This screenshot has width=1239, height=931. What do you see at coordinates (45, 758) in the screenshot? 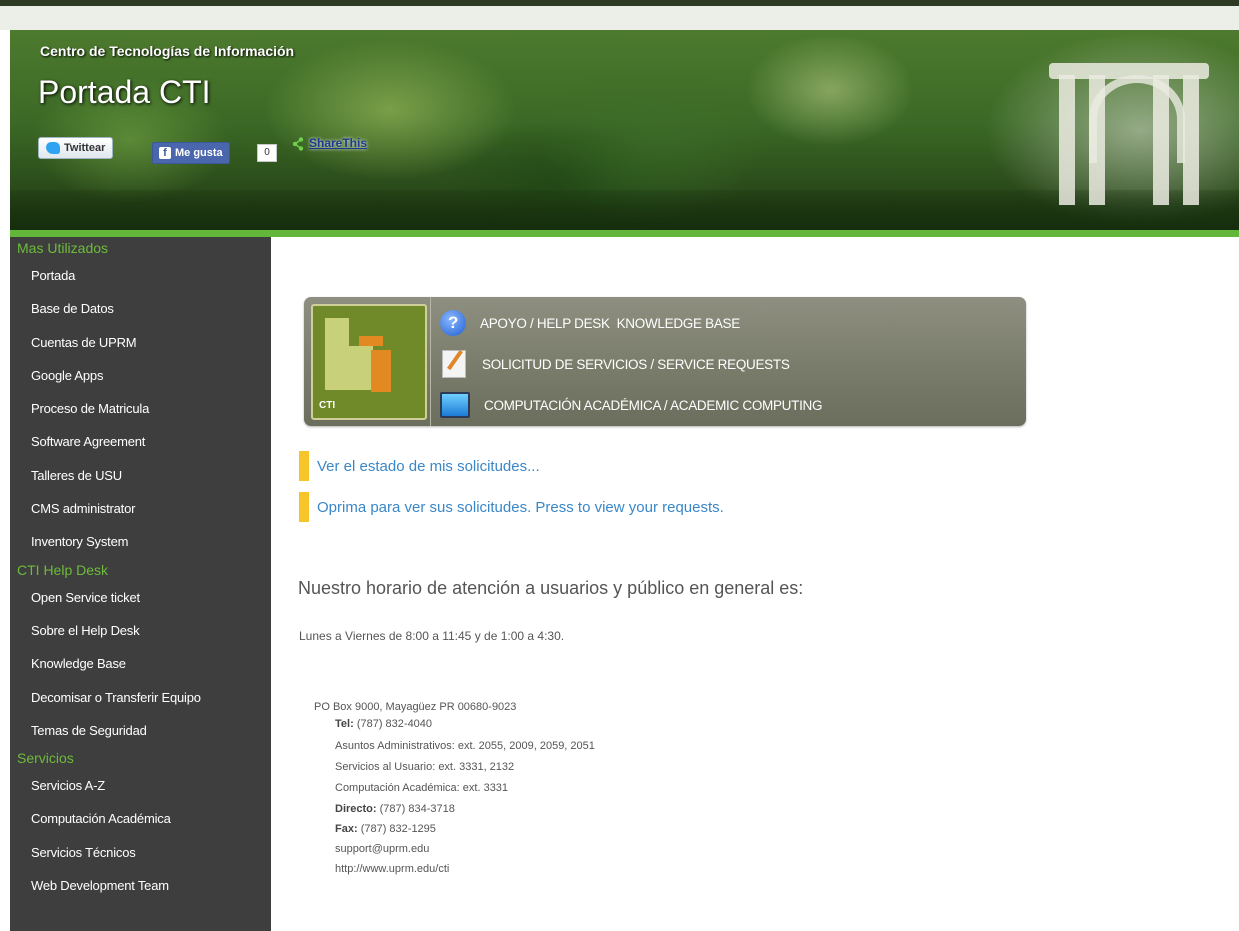
I see `sidebar-heading-servicios: Servicios` at bounding box center [45, 758].